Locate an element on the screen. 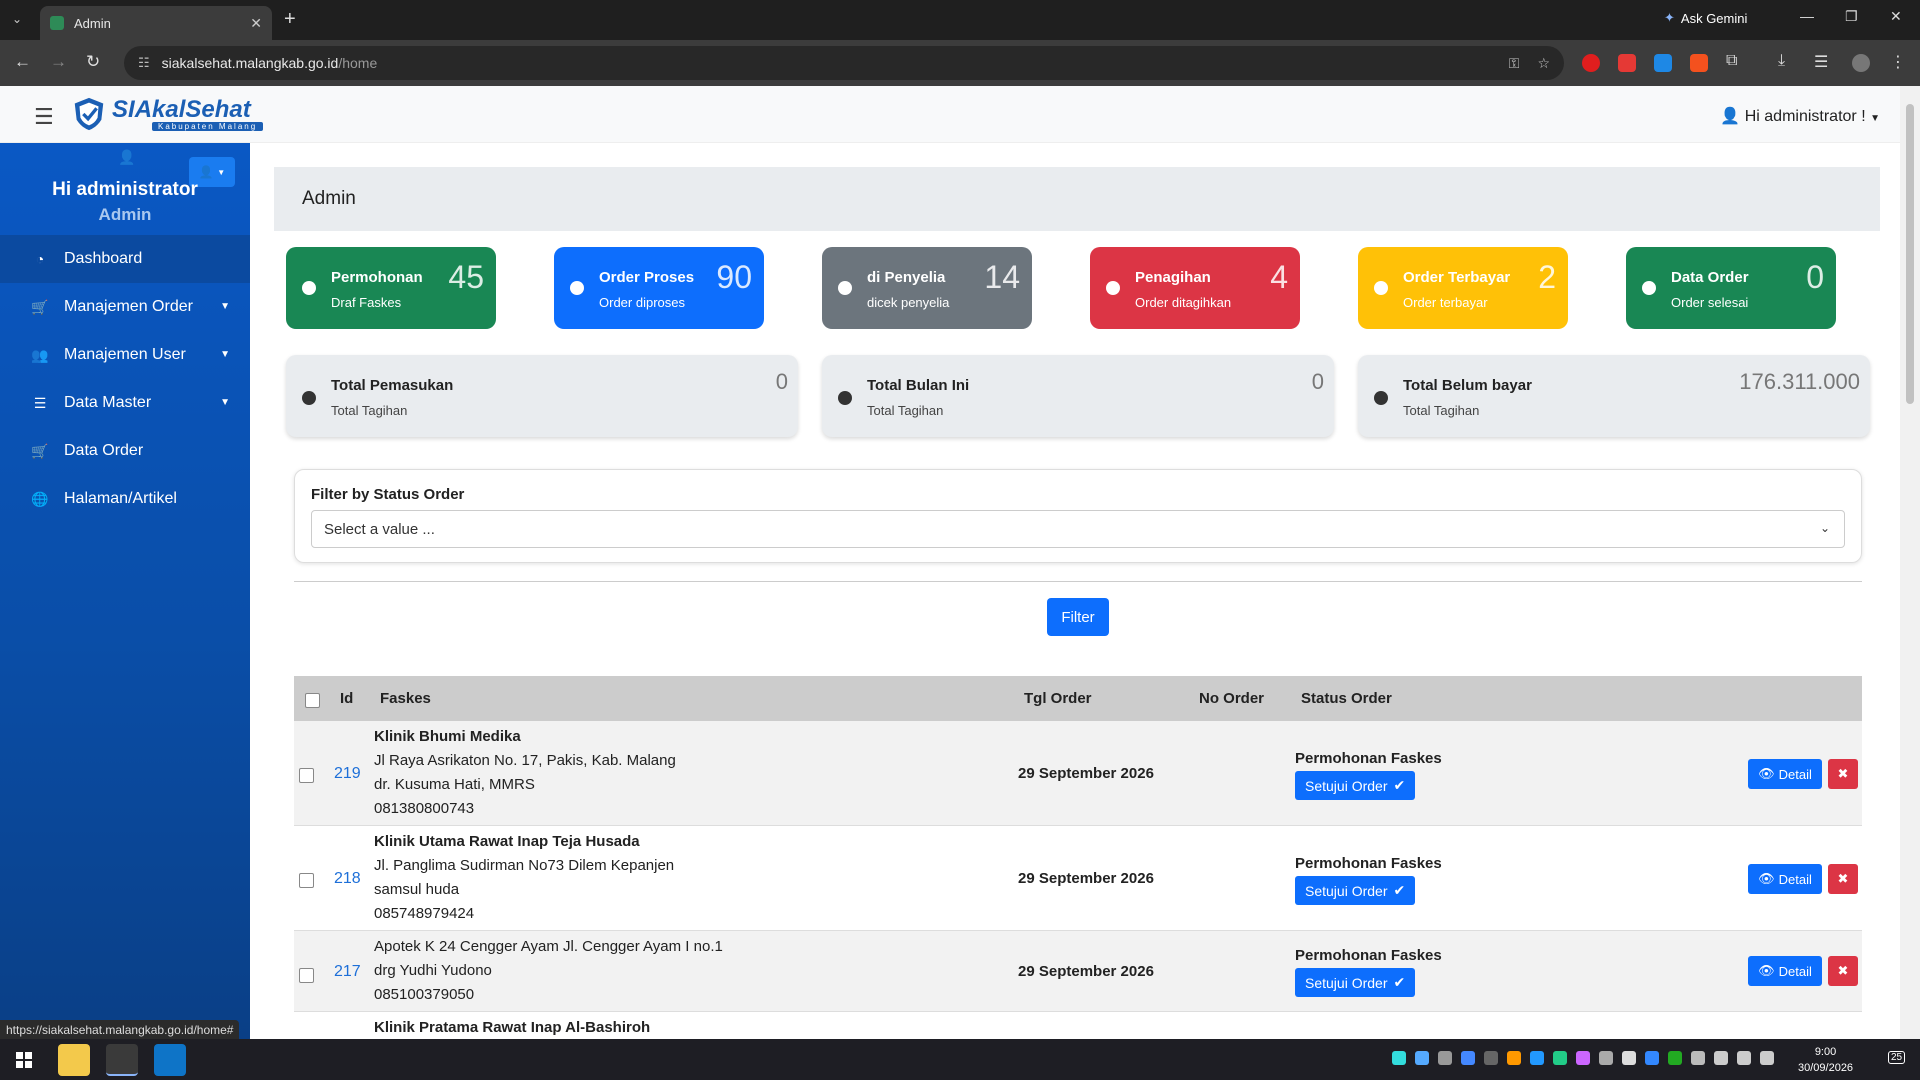  column-header-status-order: Status Order is located at coordinates (1346, 698).